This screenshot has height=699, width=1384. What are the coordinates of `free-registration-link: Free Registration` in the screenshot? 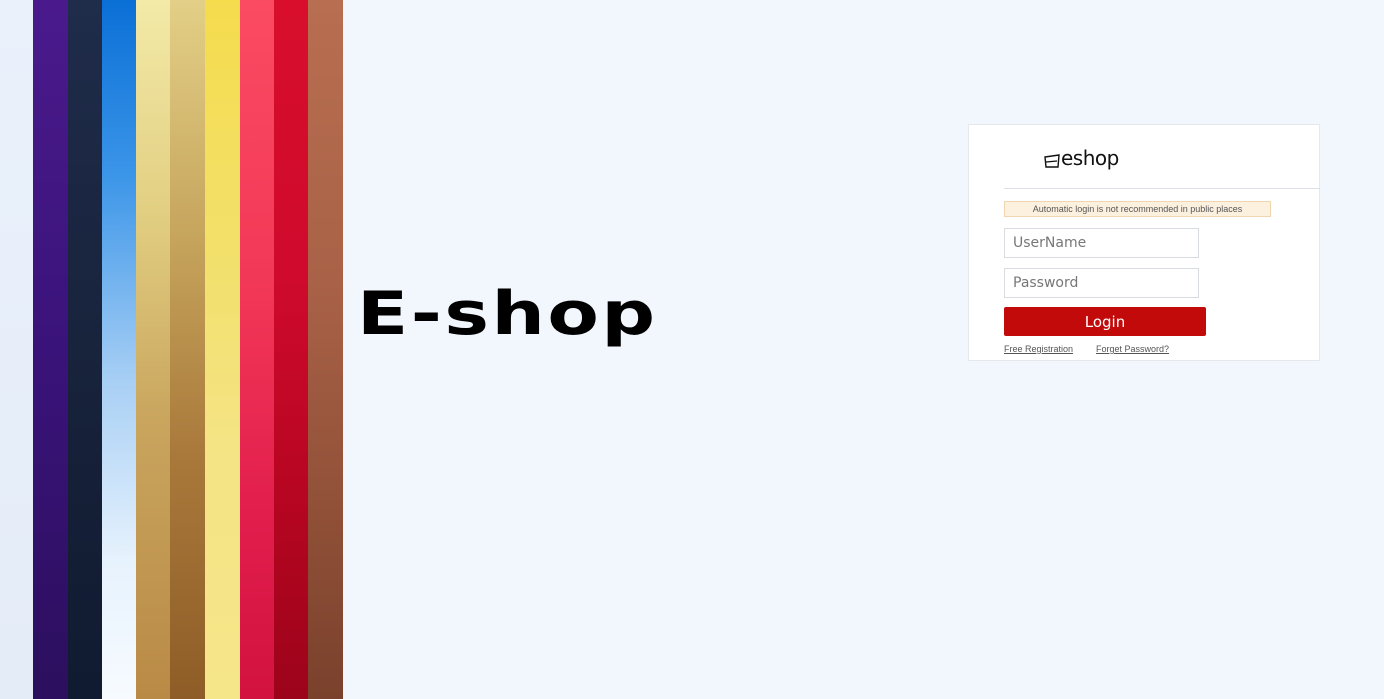 It's located at (1038, 349).